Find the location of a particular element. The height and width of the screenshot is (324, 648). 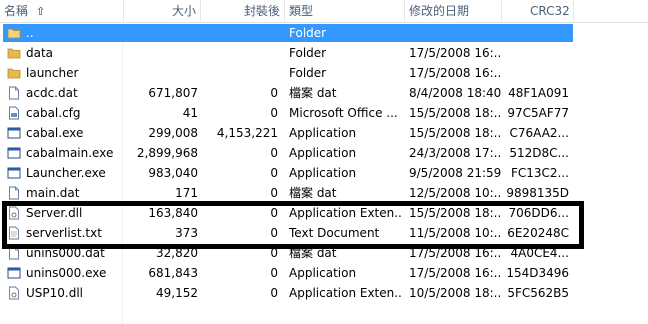

file-size-cell: 171 is located at coordinates (186, 193).